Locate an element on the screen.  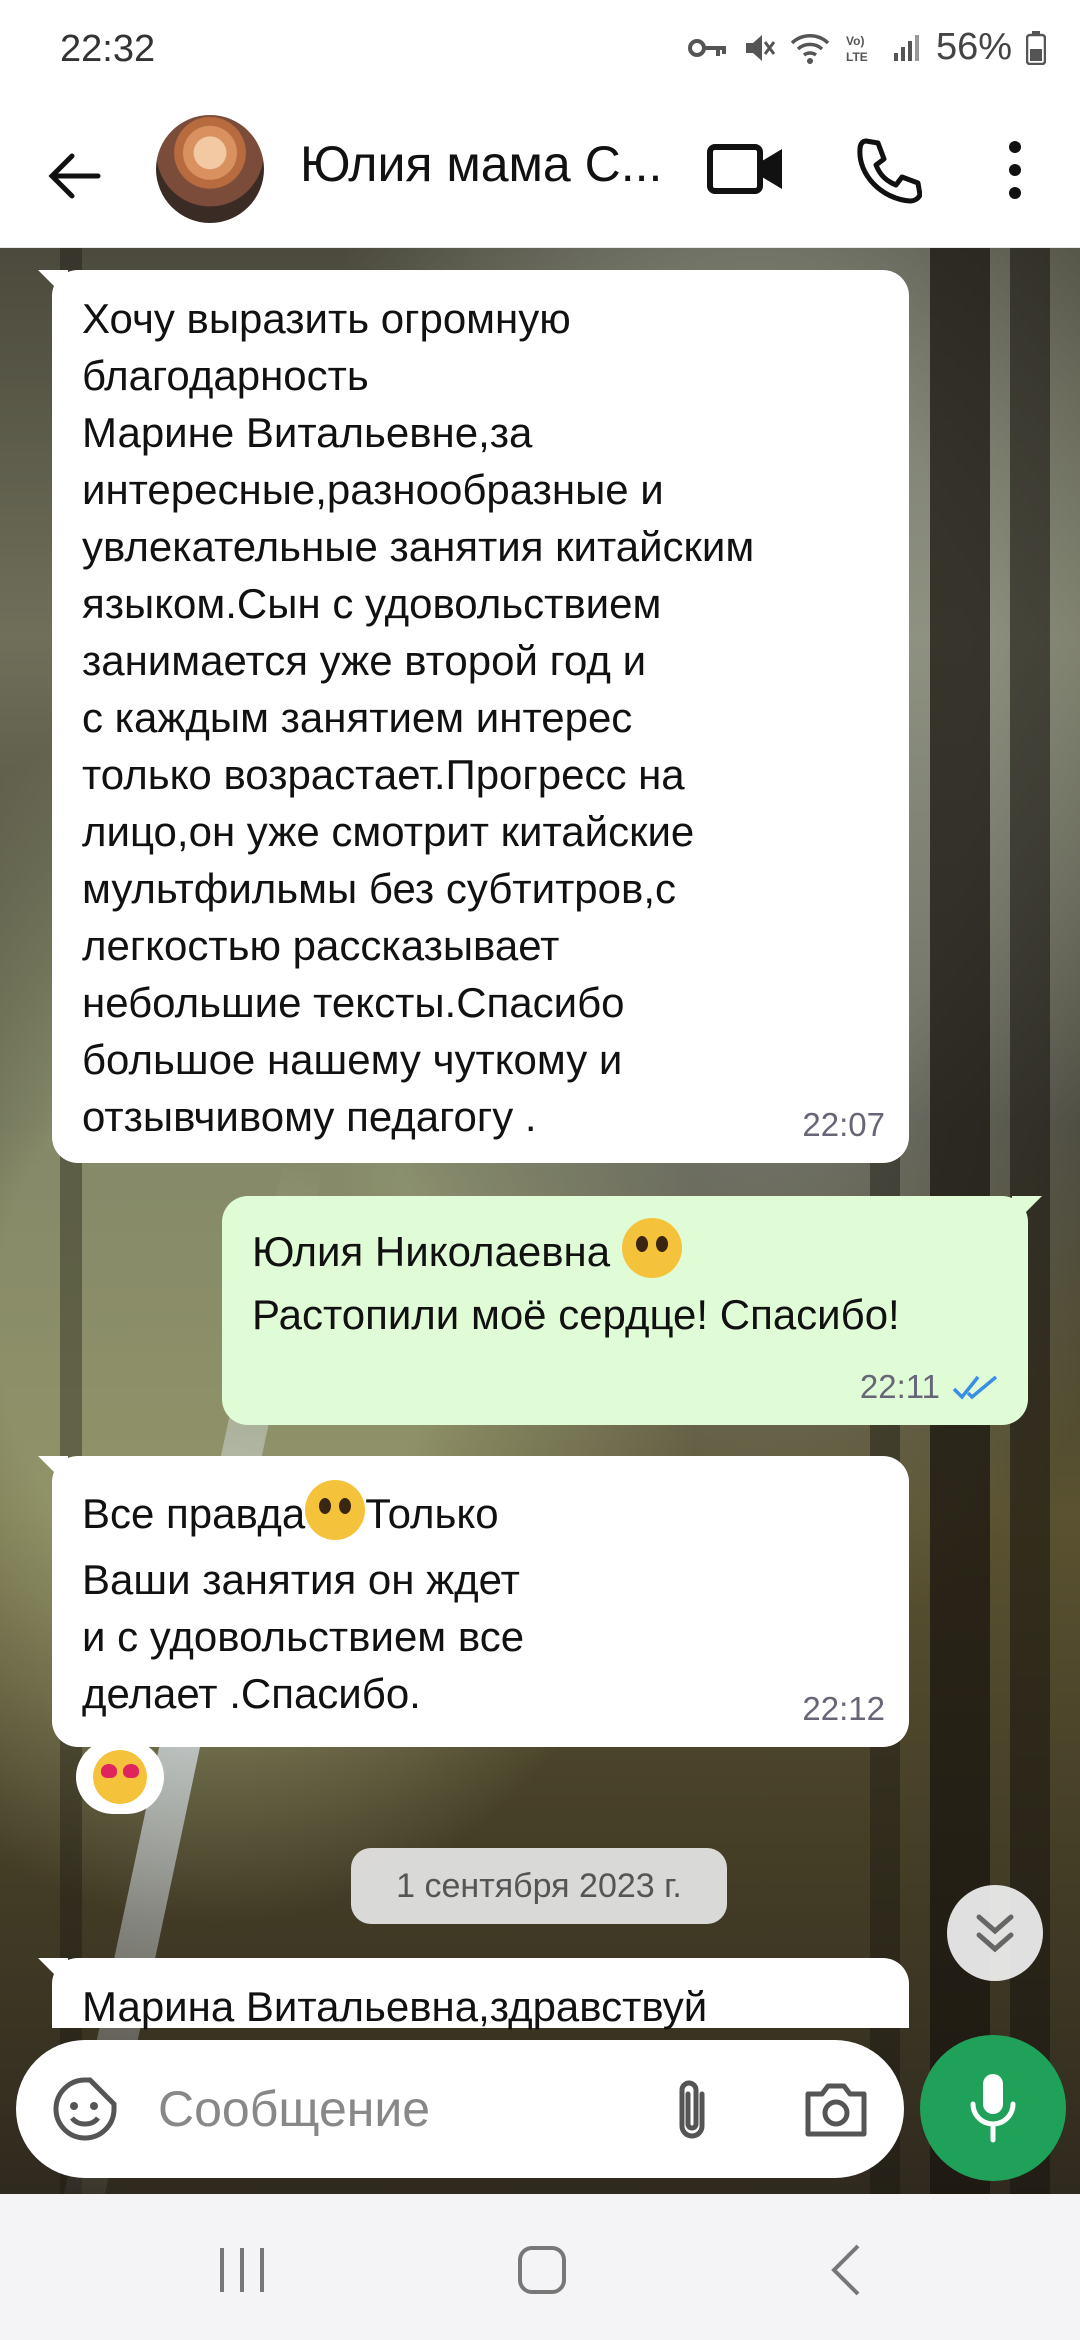
back-nav-icon is located at coordinates (850, 2270).